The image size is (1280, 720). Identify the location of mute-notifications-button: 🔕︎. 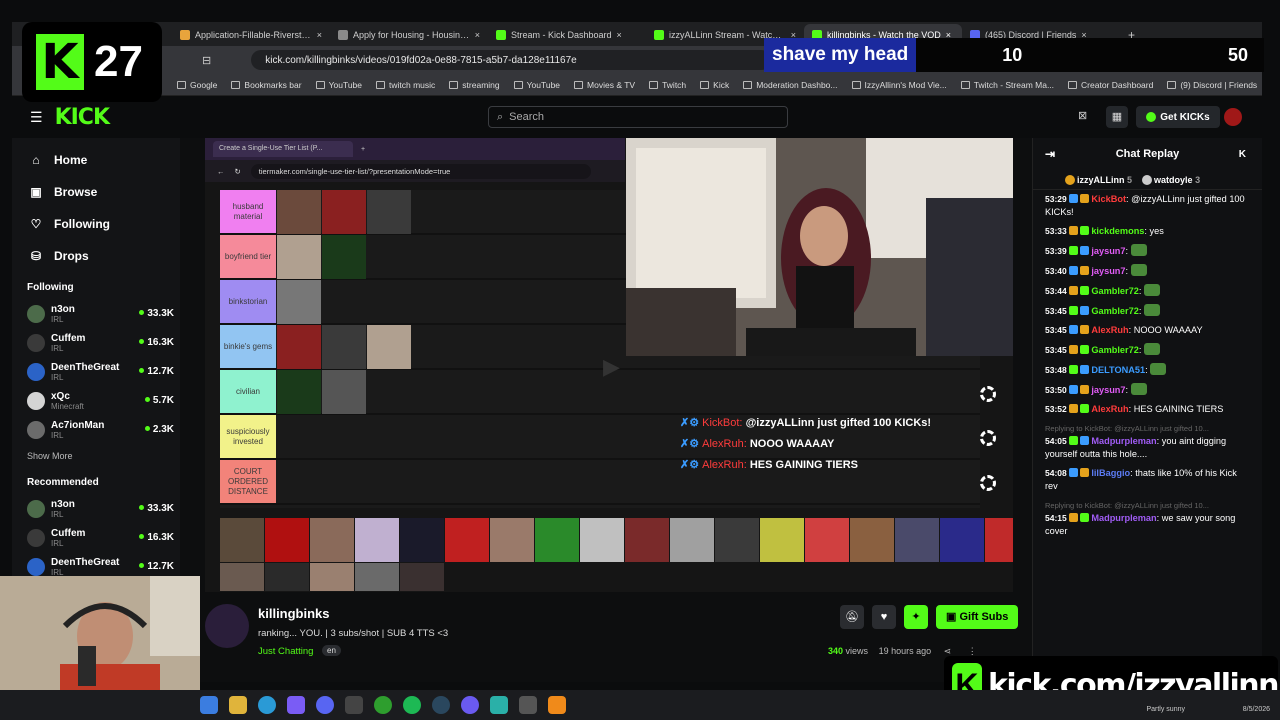
(852, 617).